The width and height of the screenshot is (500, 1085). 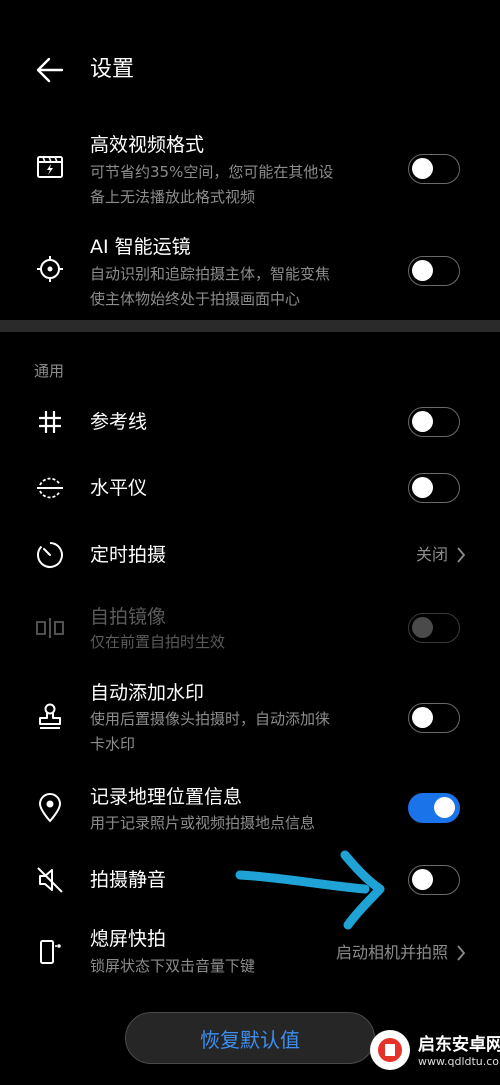 I want to click on row-title: AI 智能运镜, so click(x=140, y=247).